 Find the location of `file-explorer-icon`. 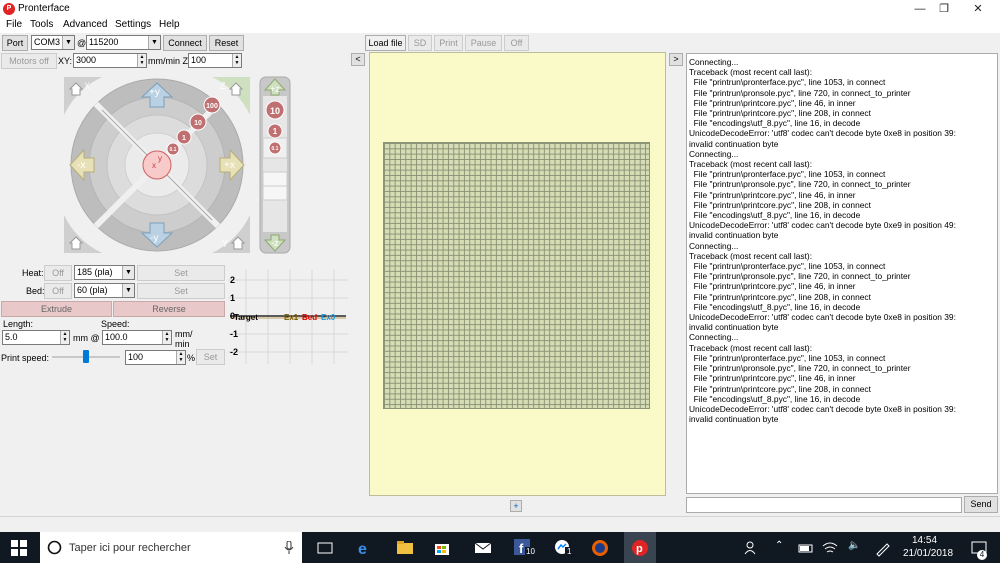

file-explorer-icon is located at coordinates (405, 548).